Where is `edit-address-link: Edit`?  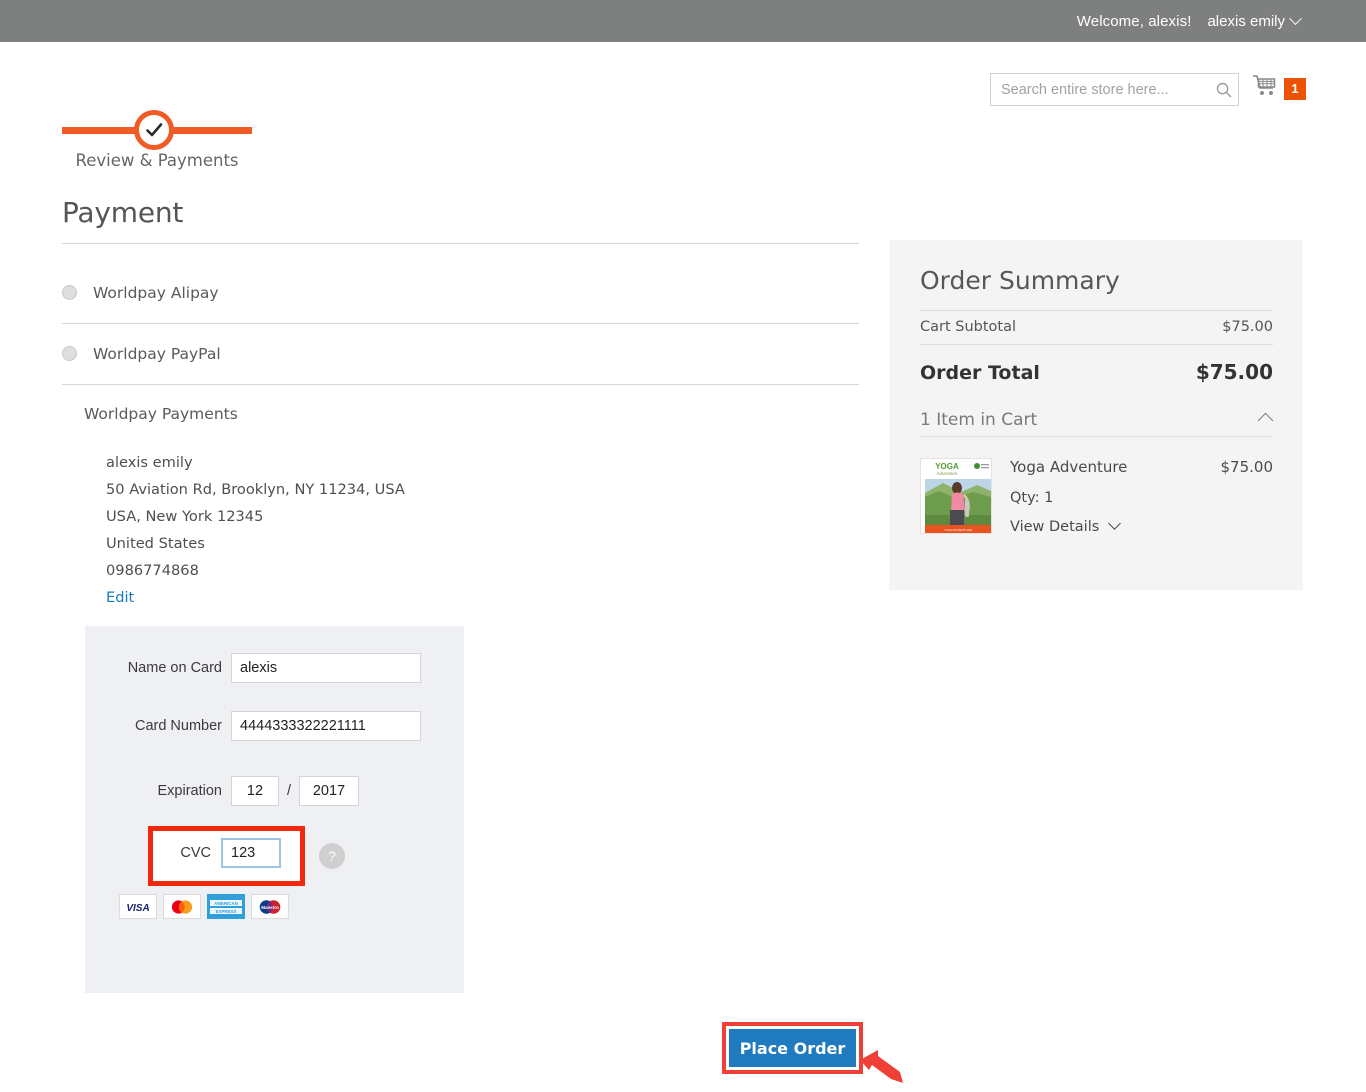
edit-address-link: Edit is located at coordinates (255, 597).